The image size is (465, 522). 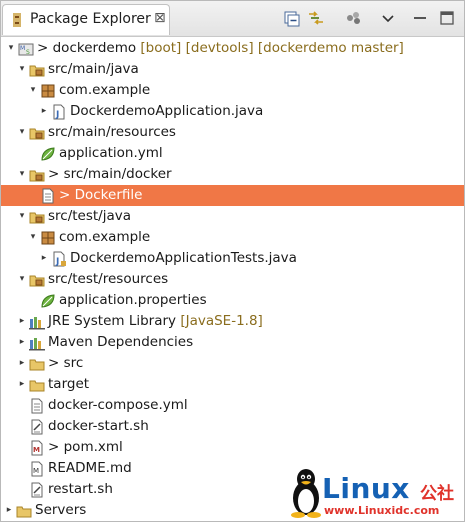 What do you see at coordinates (121, 342) in the screenshot?
I see `tree-item-name: Maven Dependencies` at bounding box center [121, 342].